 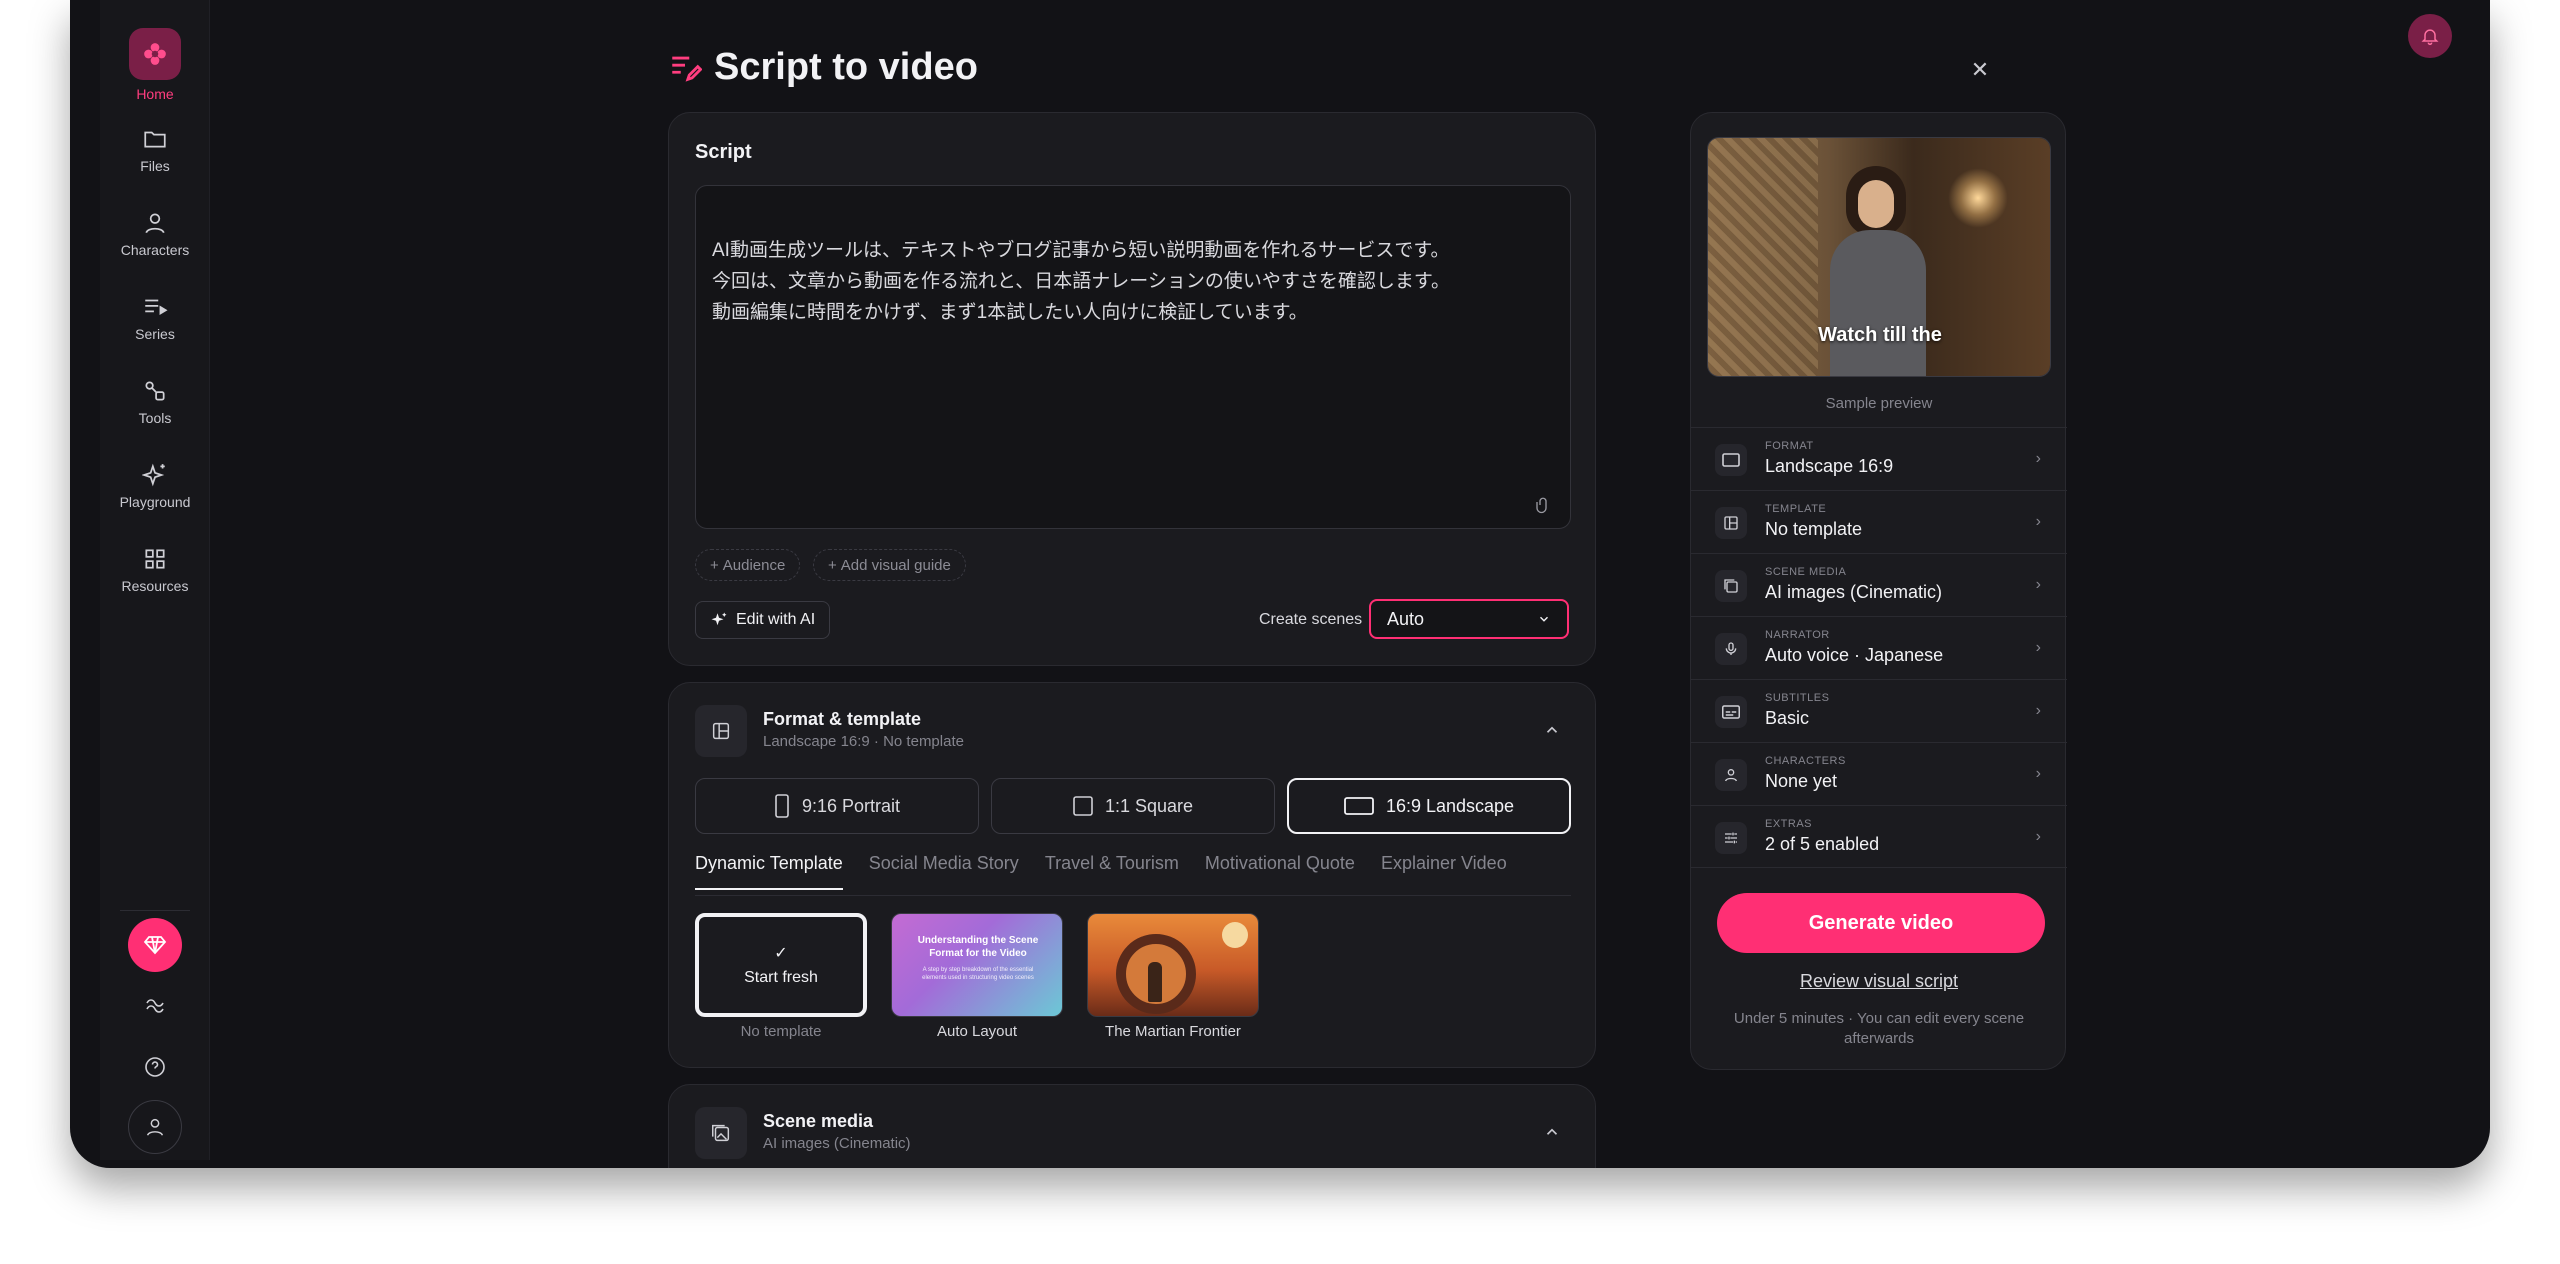 What do you see at coordinates (1797, 635) in the screenshot?
I see `setting-key: NARRATOR` at bounding box center [1797, 635].